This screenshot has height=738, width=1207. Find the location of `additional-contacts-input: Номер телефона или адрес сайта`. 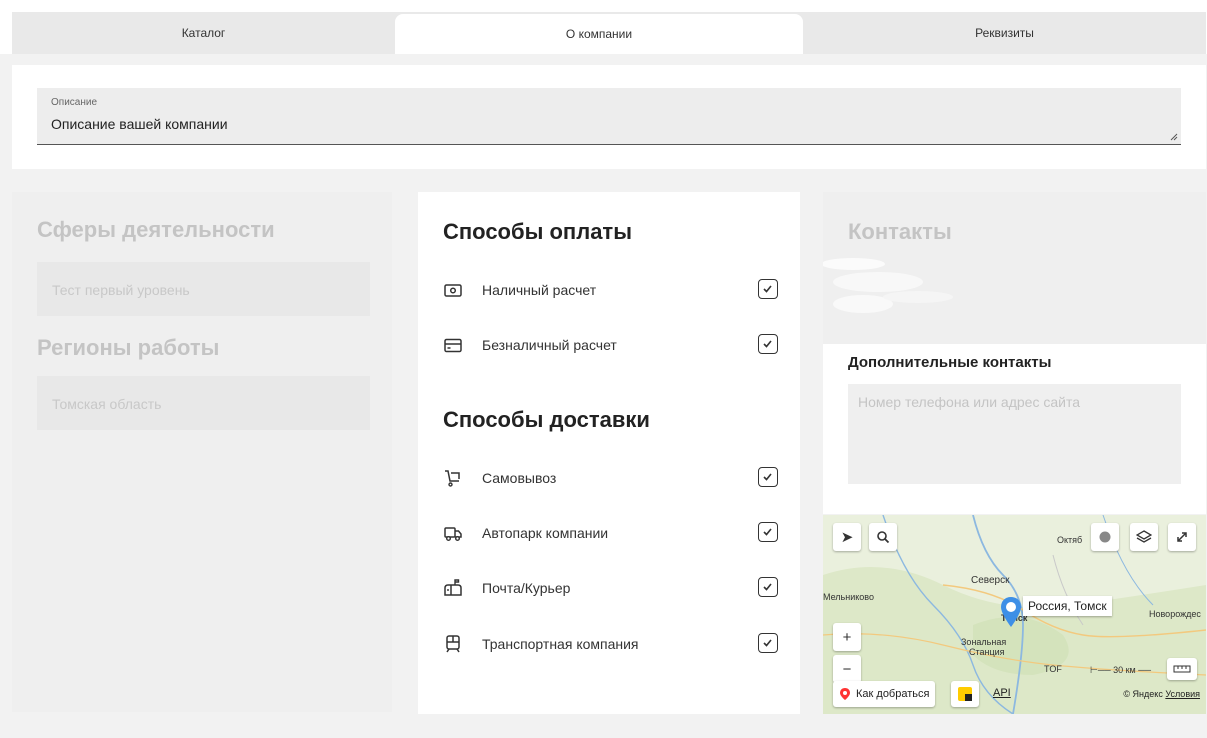

additional-contacts-input: Номер телефона или адрес сайта is located at coordinates (1014, 434).